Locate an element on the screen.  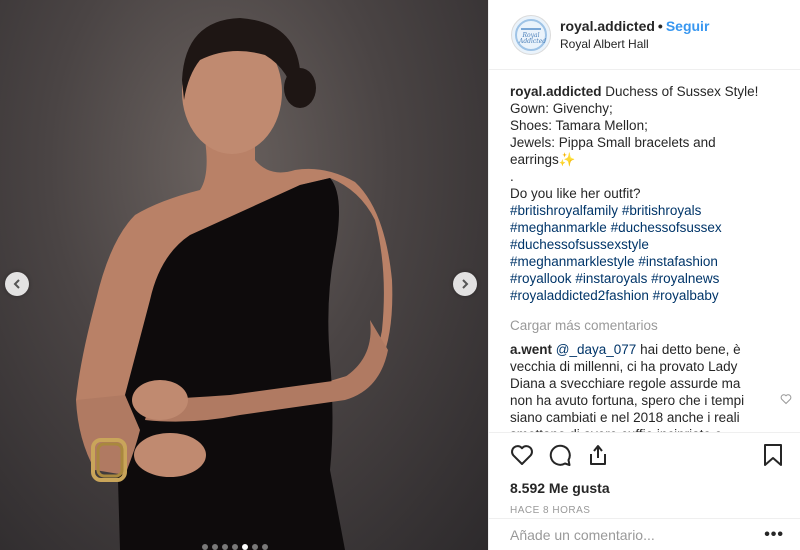
caption-username: royal.addicted is located at coordinates (556, 91).